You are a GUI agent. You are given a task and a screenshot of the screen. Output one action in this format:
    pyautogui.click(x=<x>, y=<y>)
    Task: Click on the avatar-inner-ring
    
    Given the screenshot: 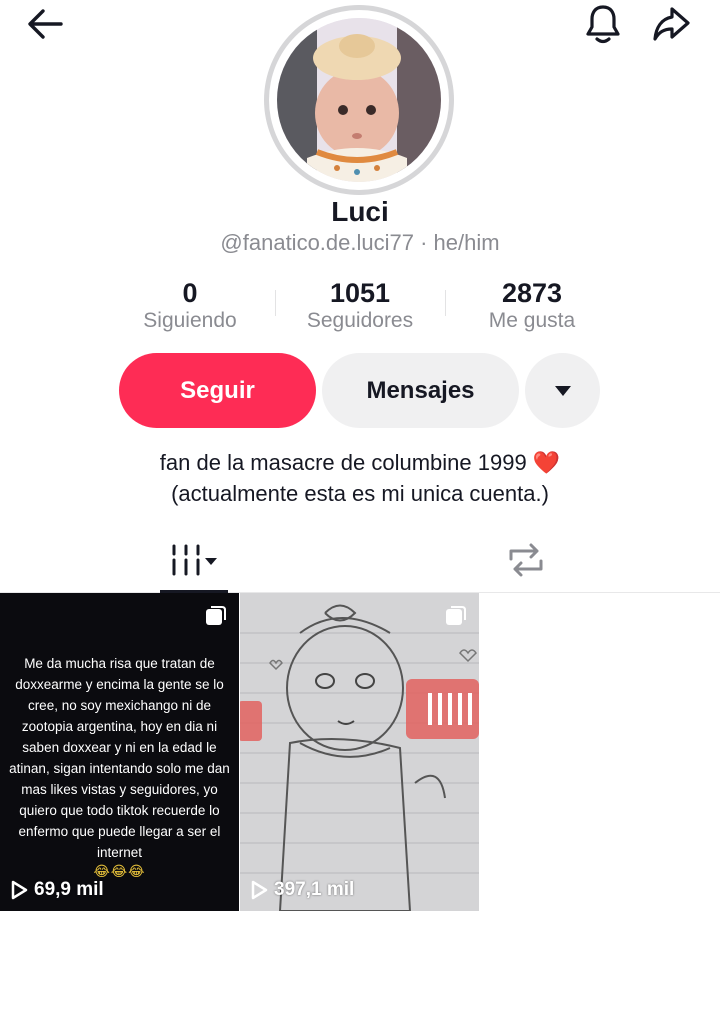 What is the action you would take?
    pyautogui.click(x=359, y=100)
    